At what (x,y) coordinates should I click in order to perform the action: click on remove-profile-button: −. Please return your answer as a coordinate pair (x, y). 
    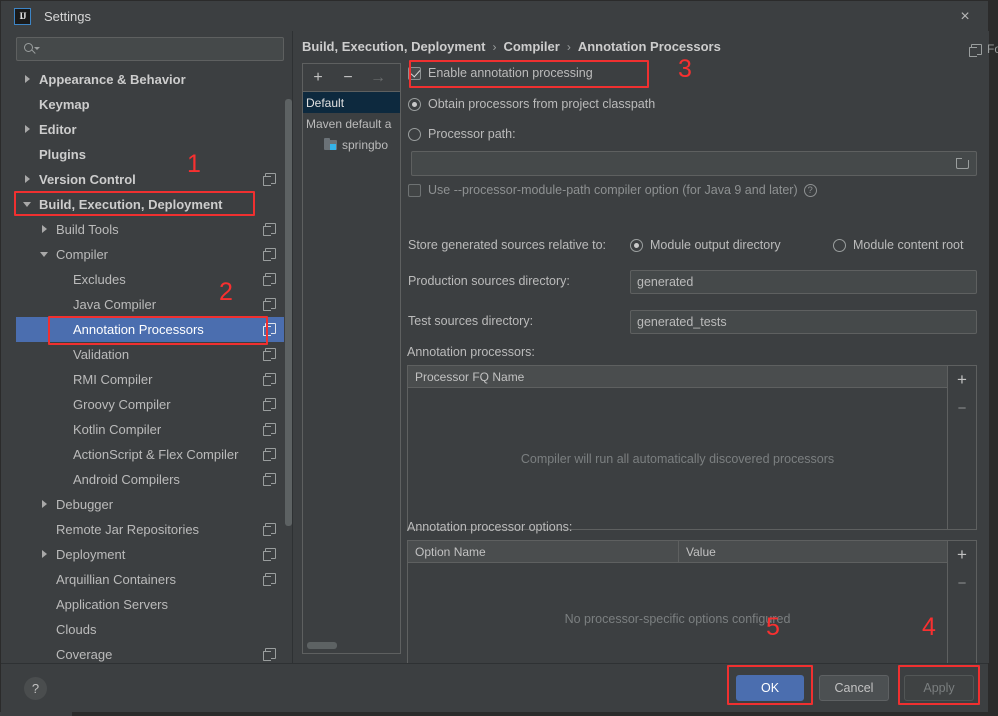
    Looking at the image, I should click on (348, 78).